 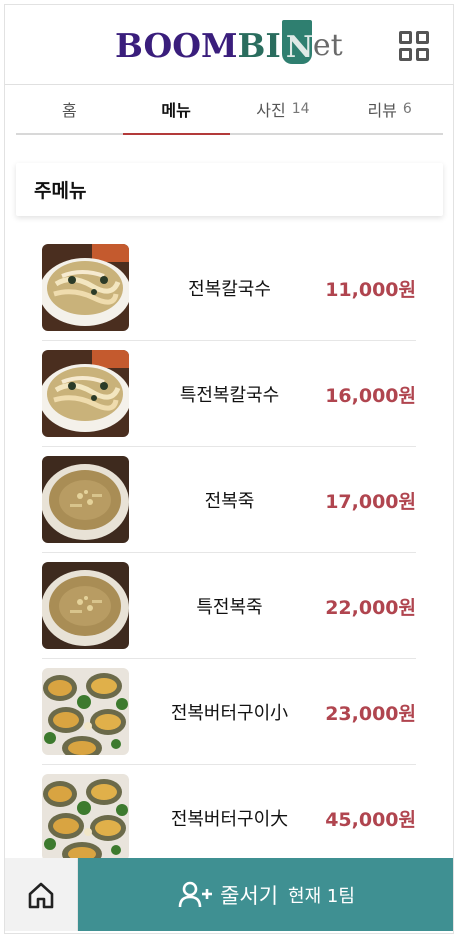 I want to click on menu-item: 전복죽 17,000원, so click(x=229, y=500).